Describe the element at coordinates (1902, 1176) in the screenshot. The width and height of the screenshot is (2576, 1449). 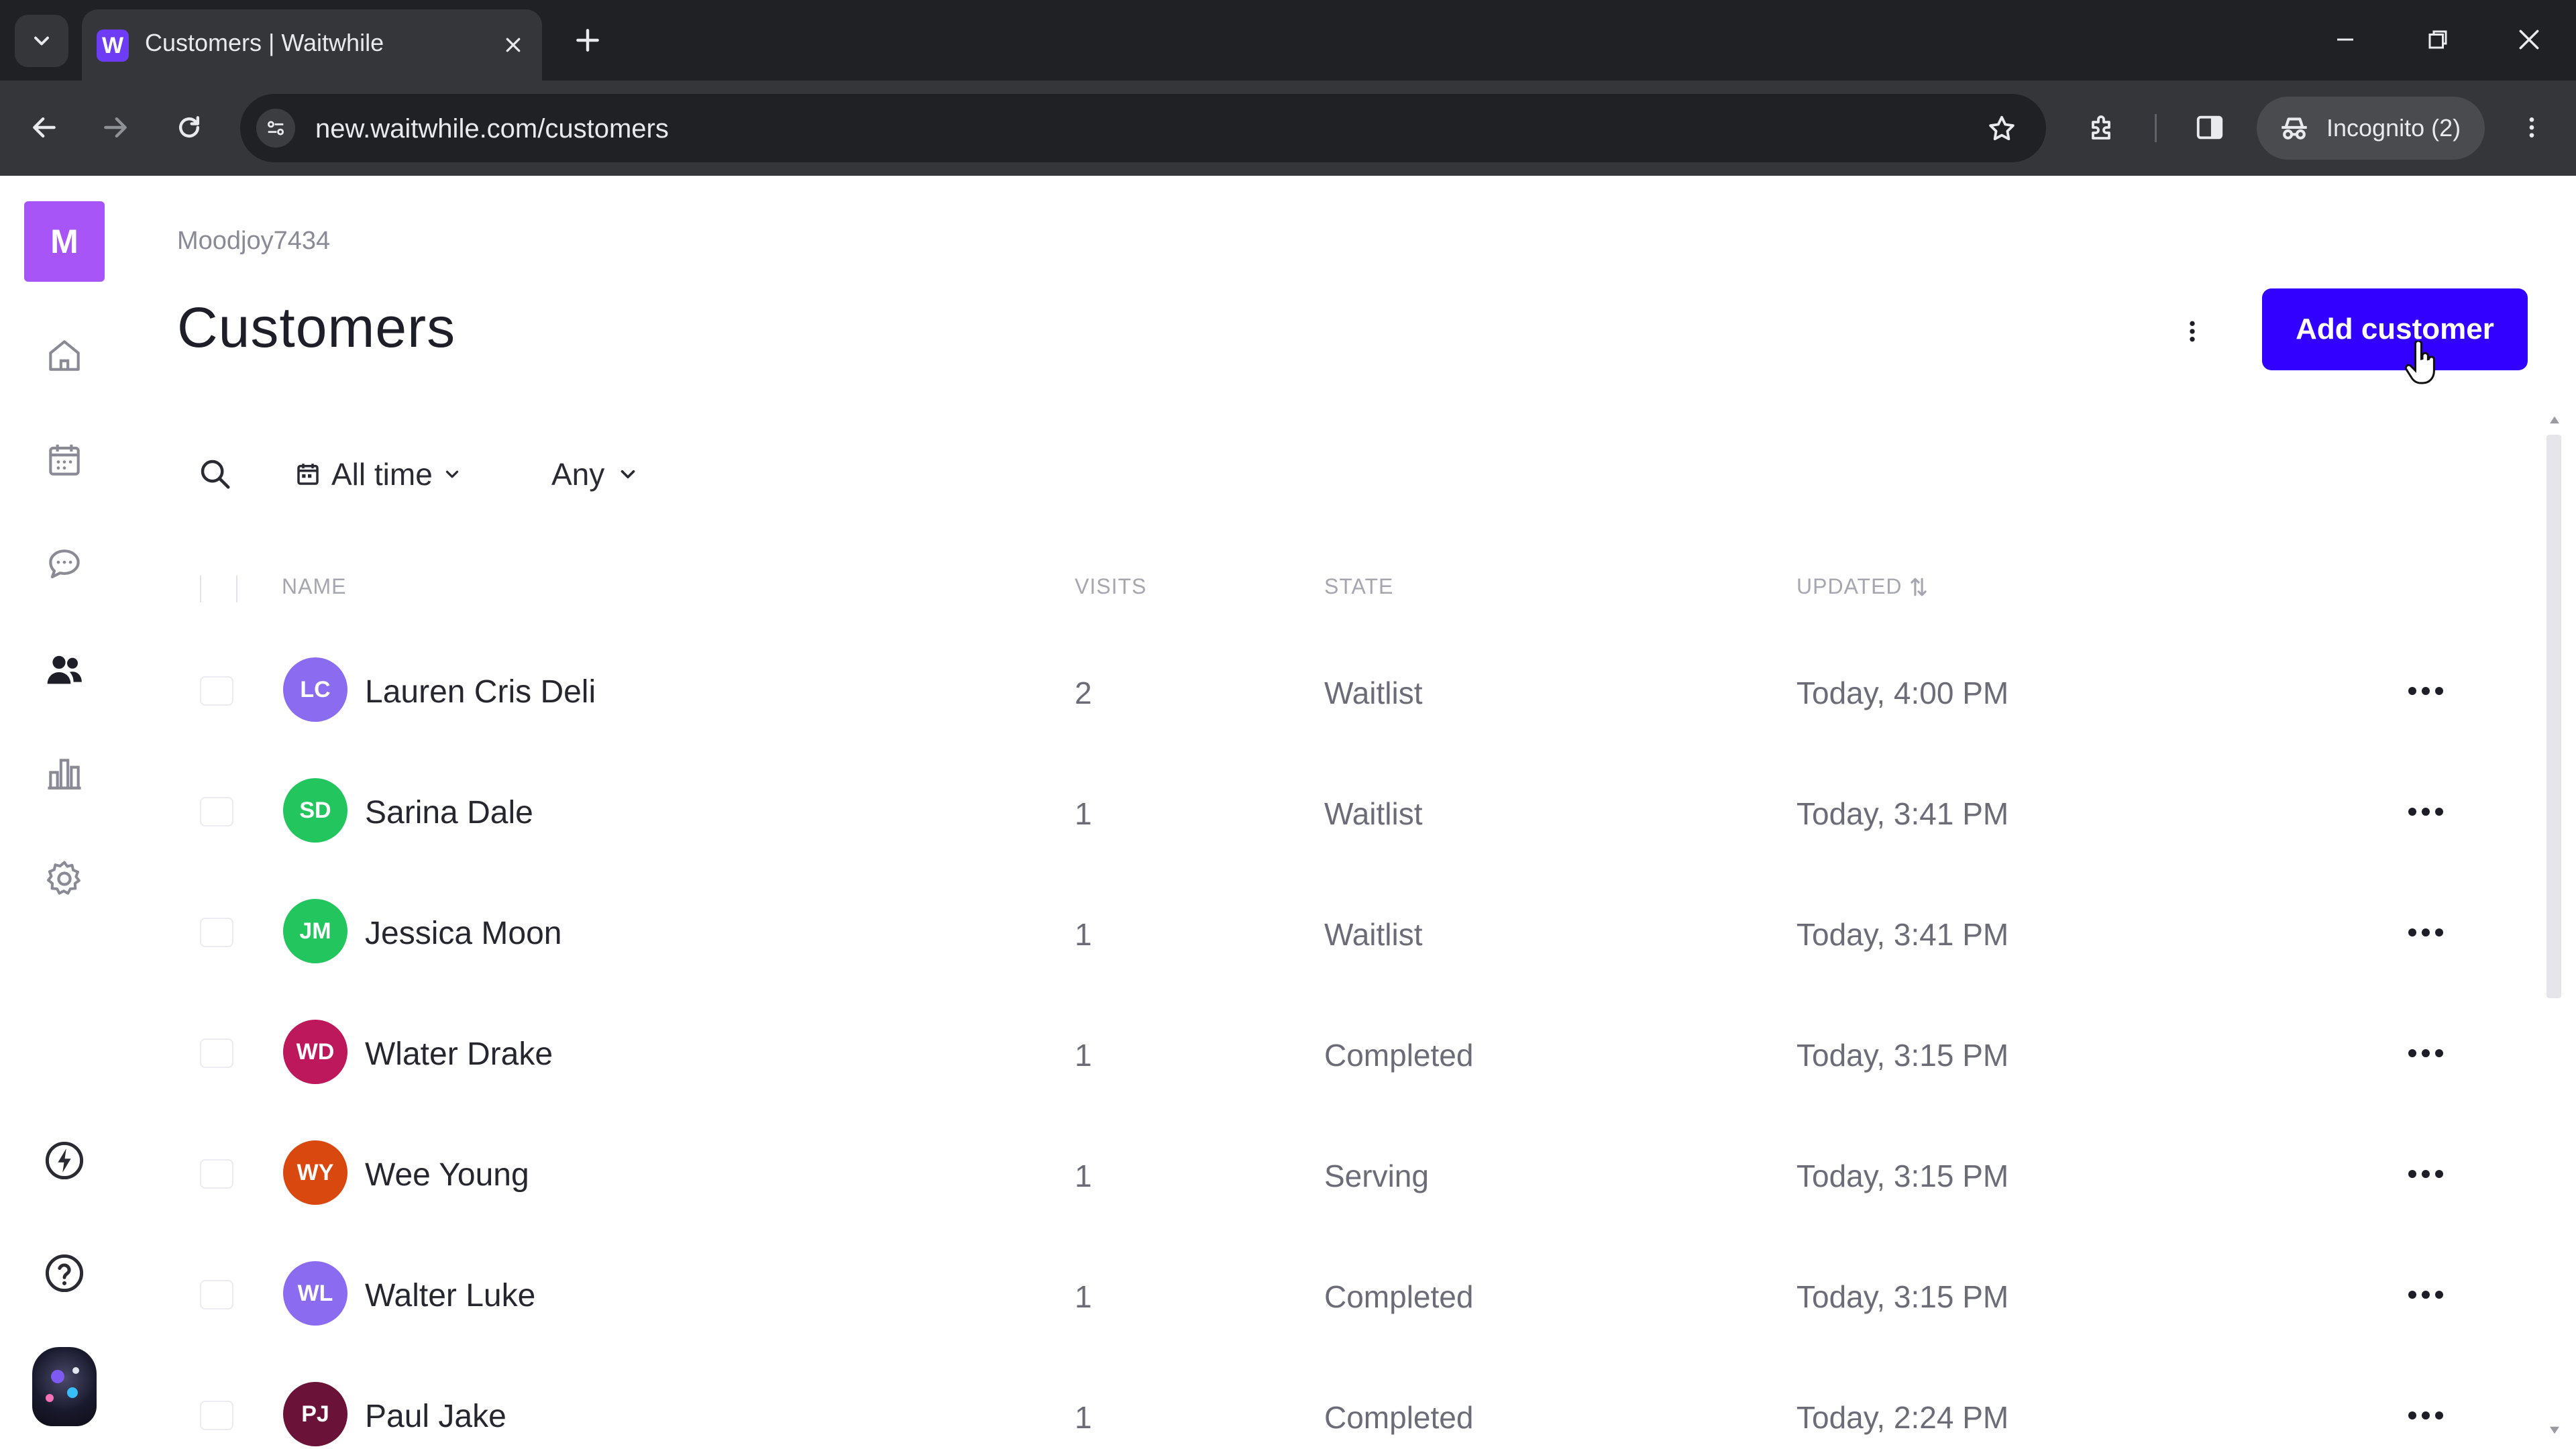
I see `customer-updated: Today, 3:15 PM` at that location.